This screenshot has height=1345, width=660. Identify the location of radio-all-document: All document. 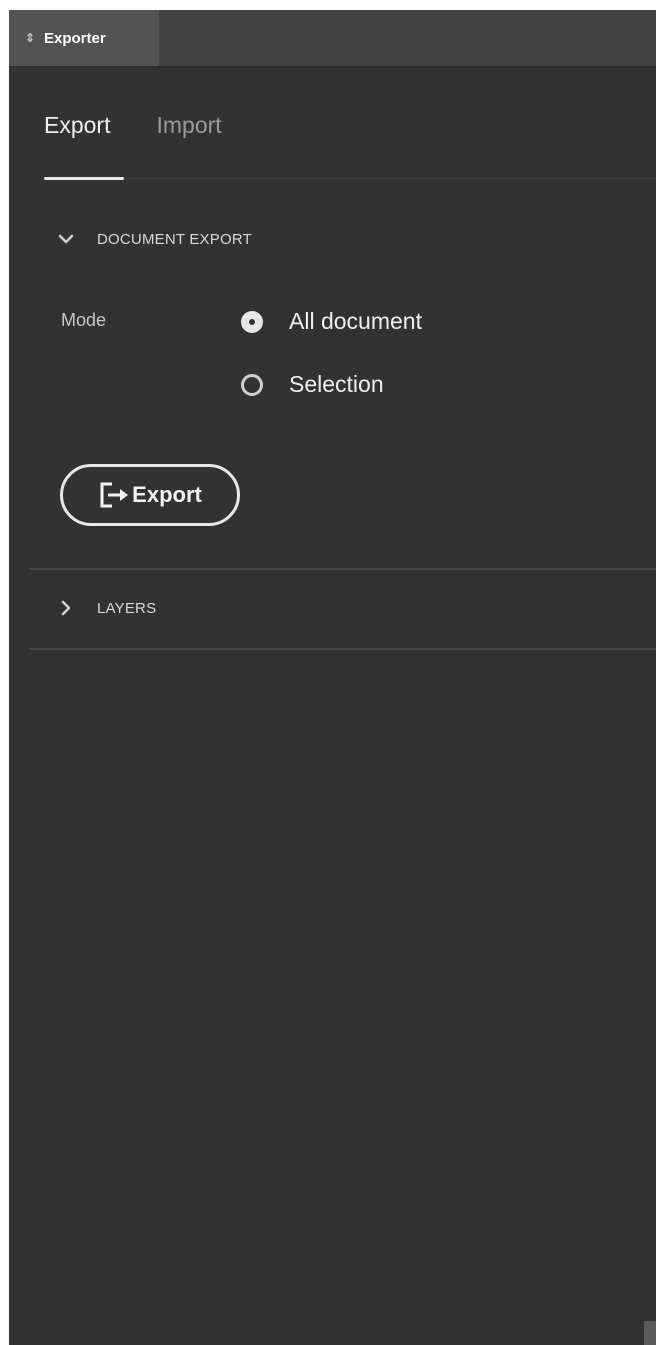
(331, 321).